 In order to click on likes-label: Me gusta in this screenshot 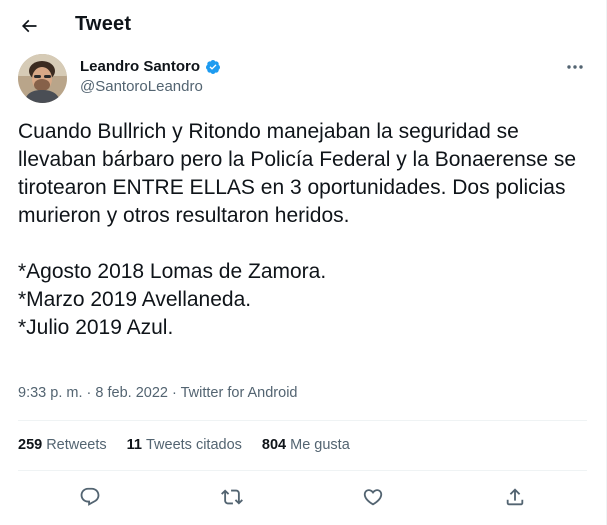, I will do `click(320, 445)`.